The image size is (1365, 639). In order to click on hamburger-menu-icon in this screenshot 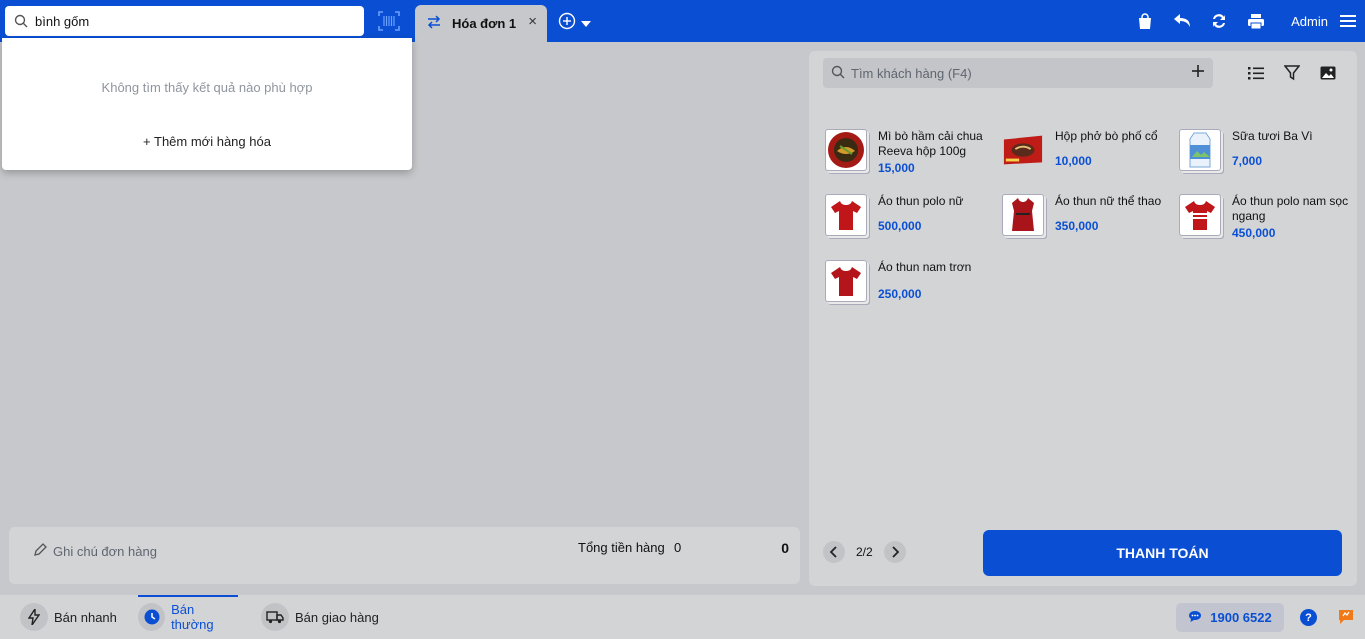, I will do `click(1348, 21)`.